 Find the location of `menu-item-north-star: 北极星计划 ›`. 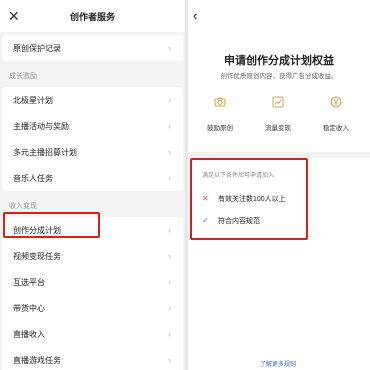

menu-item-north-star: 北极星计划 › is located at coordinates (92, 100).